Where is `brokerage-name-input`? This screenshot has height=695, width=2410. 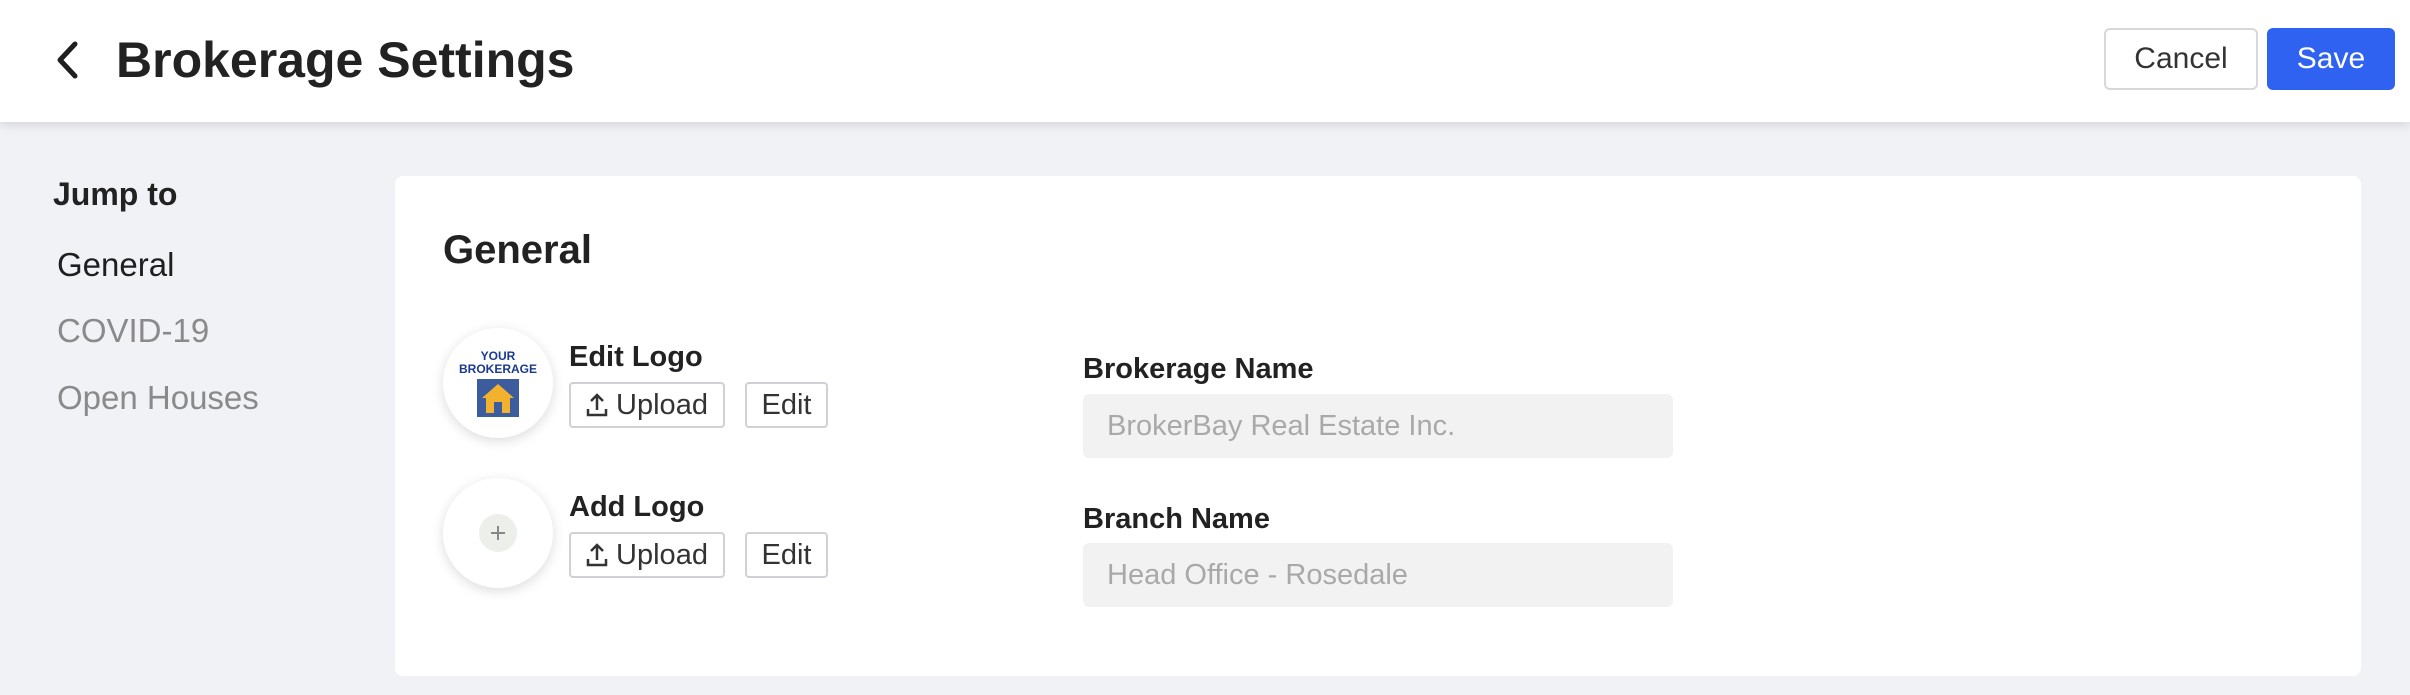
brokerage-name-input is located at coordinates (1378, 426).